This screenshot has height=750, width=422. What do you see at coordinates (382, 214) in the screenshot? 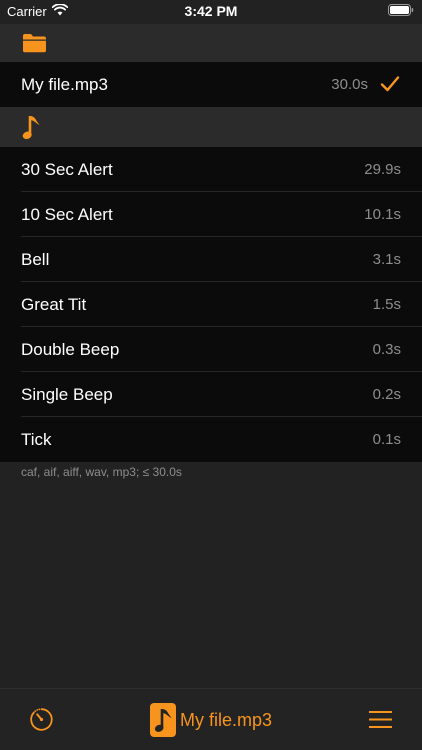
I see `sound-duration: 10.1s` at bounding box center [382, 214].